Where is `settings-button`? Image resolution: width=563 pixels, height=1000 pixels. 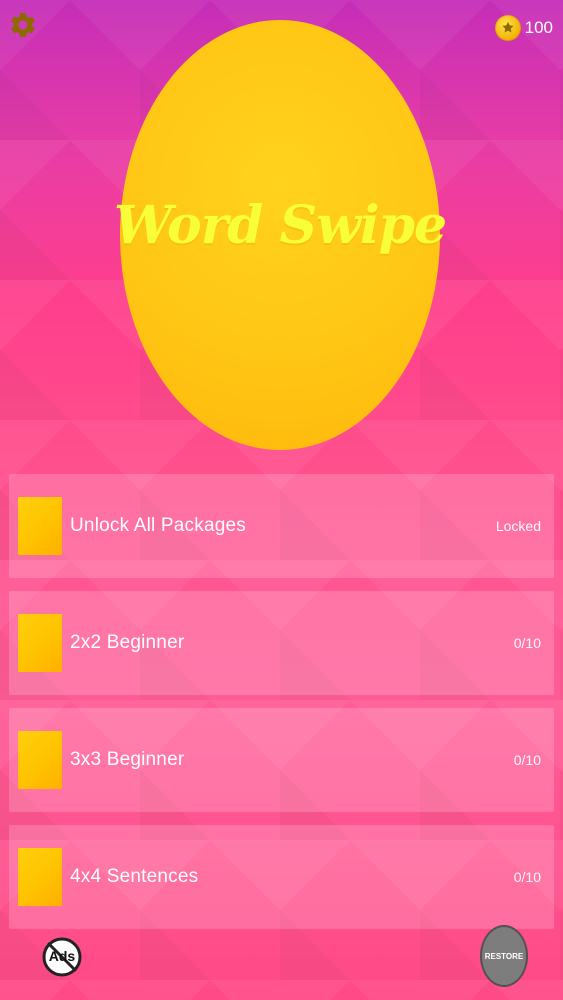
settings-button is located at coordinates (23, 25).